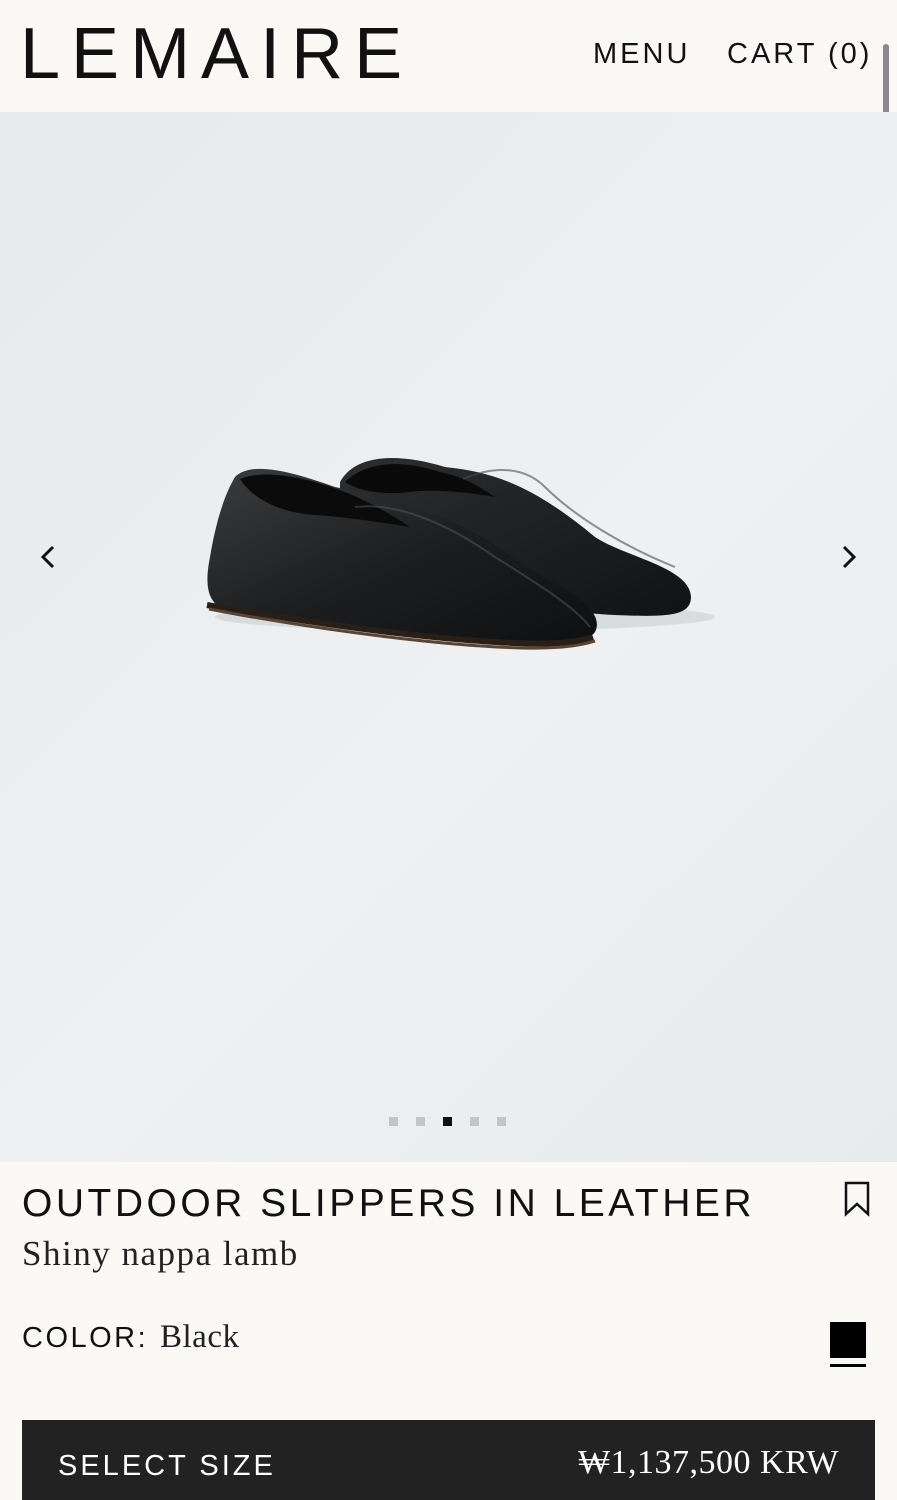 This screenshot has width=897, height=1500. I want to click on pagination-dot-active, so click(447, 1121).